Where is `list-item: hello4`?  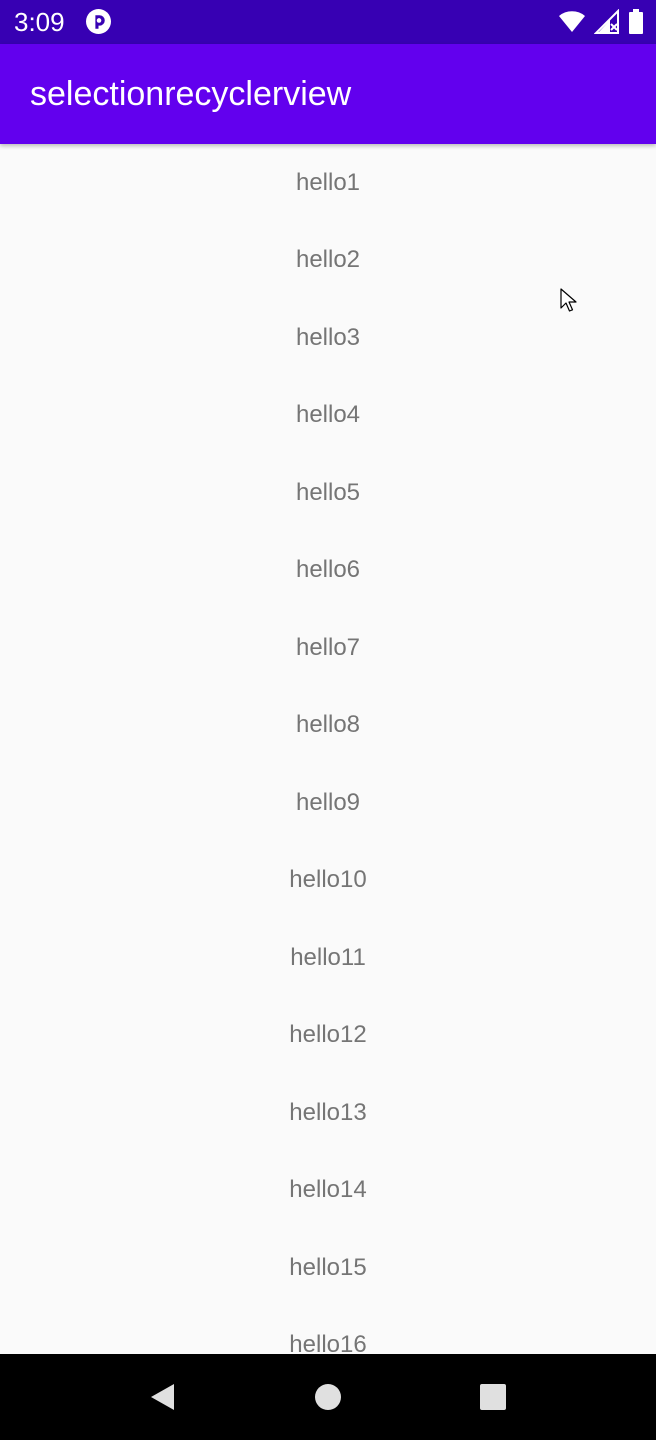 list-item: hello4 is located at coordinates (328, 416).